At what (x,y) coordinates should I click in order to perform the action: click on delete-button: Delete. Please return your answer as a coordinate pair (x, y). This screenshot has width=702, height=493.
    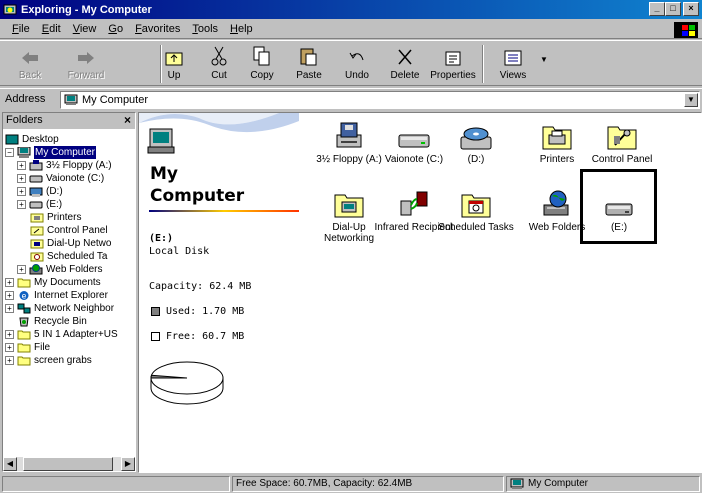
    Looking at the image, I should click on (405, 64).